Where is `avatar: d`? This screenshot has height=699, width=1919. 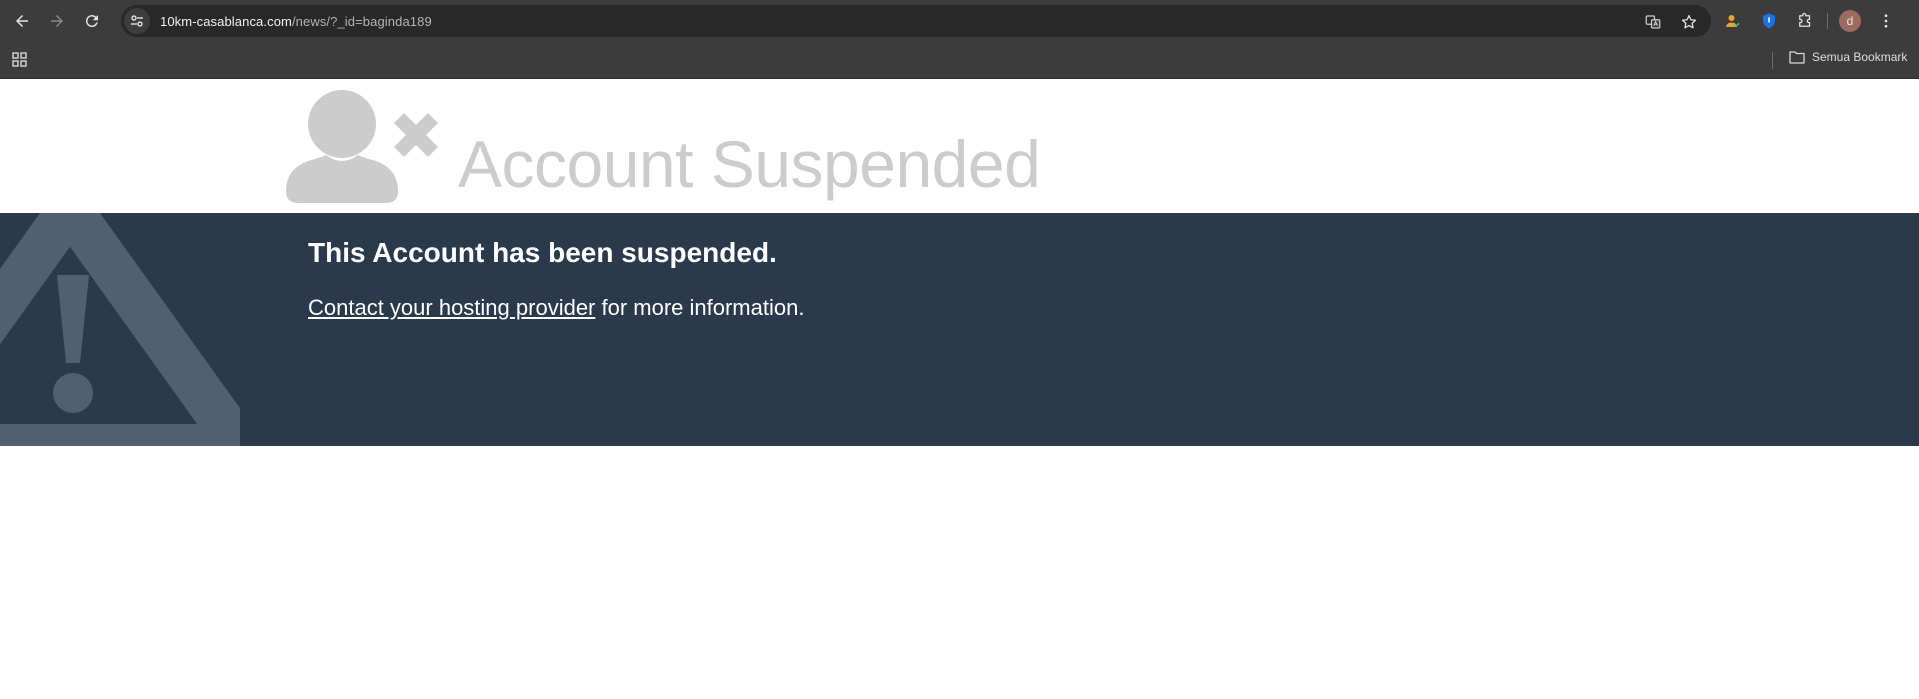
avatar: d is located at coordinates (1850, 21).